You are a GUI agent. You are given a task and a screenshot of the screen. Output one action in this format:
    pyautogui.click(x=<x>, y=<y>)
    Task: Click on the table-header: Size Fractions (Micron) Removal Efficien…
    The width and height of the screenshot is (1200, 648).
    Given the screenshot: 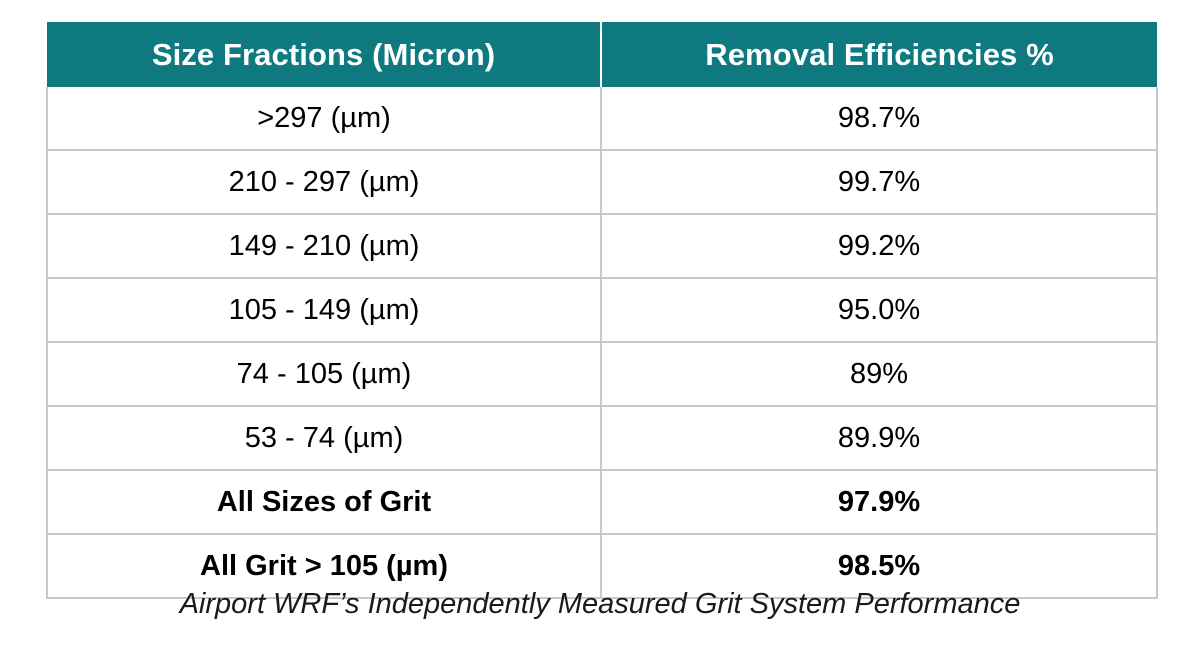 What is the action you would take?
    pyautogui.click(x=602, y=54)
    